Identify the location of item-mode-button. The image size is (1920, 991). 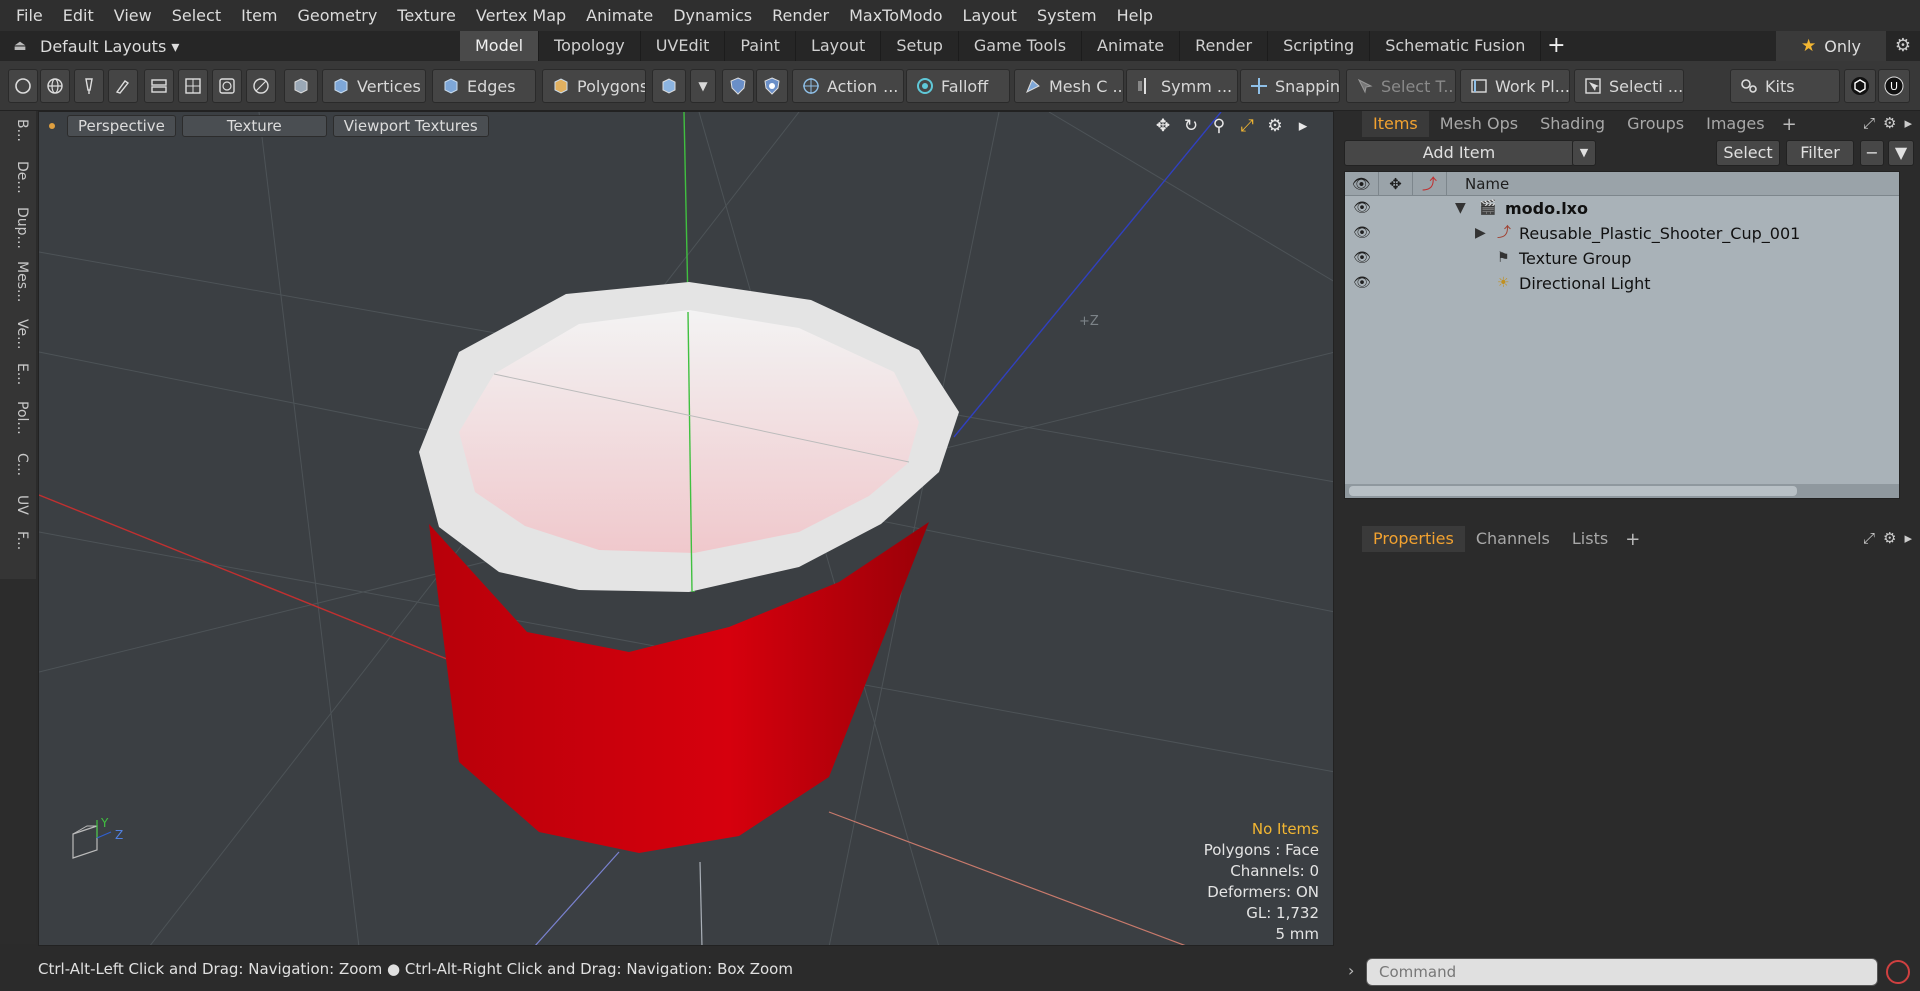
(301, 86).